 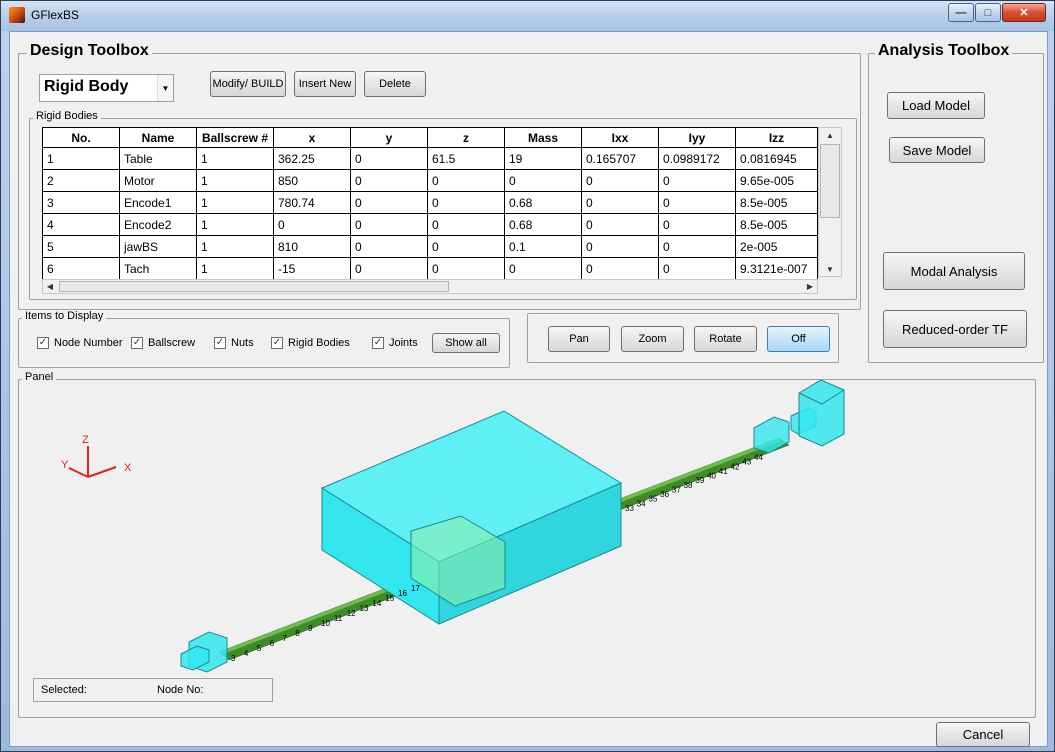 I want to click on table-cell: 61.5, so click(x=466, y=158).